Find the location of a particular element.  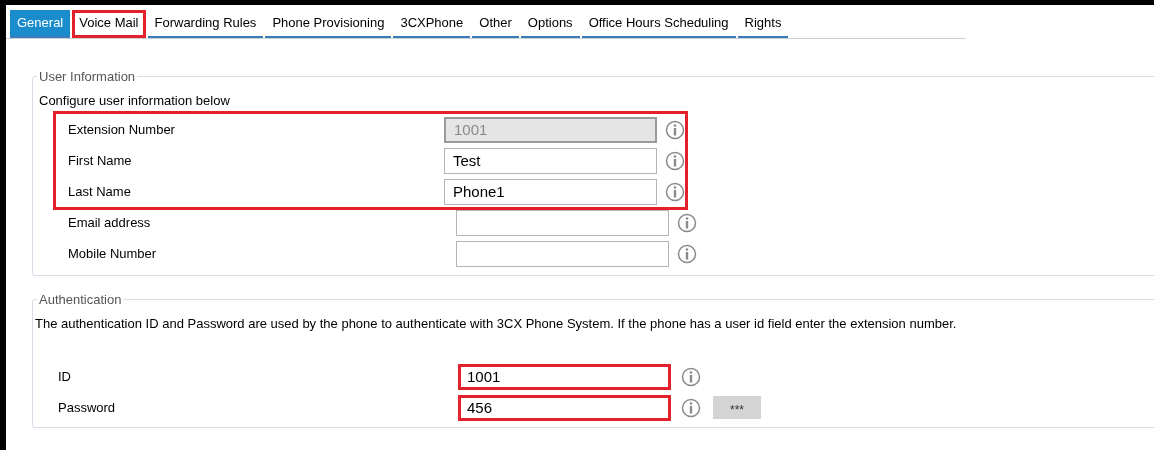

field-label: Mobile Number is located at coordinates (112, 253).